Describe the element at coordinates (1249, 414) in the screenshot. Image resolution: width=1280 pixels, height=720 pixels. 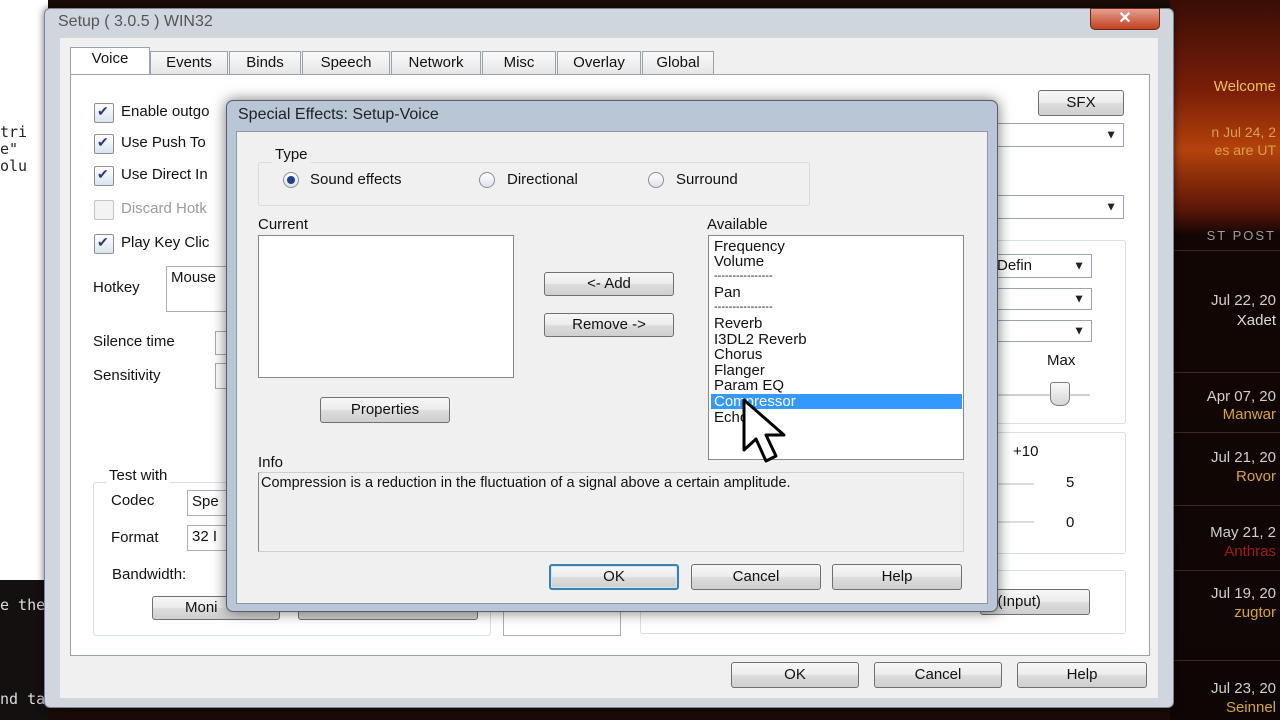
I see `forum-post-user: Manwar` at that location.